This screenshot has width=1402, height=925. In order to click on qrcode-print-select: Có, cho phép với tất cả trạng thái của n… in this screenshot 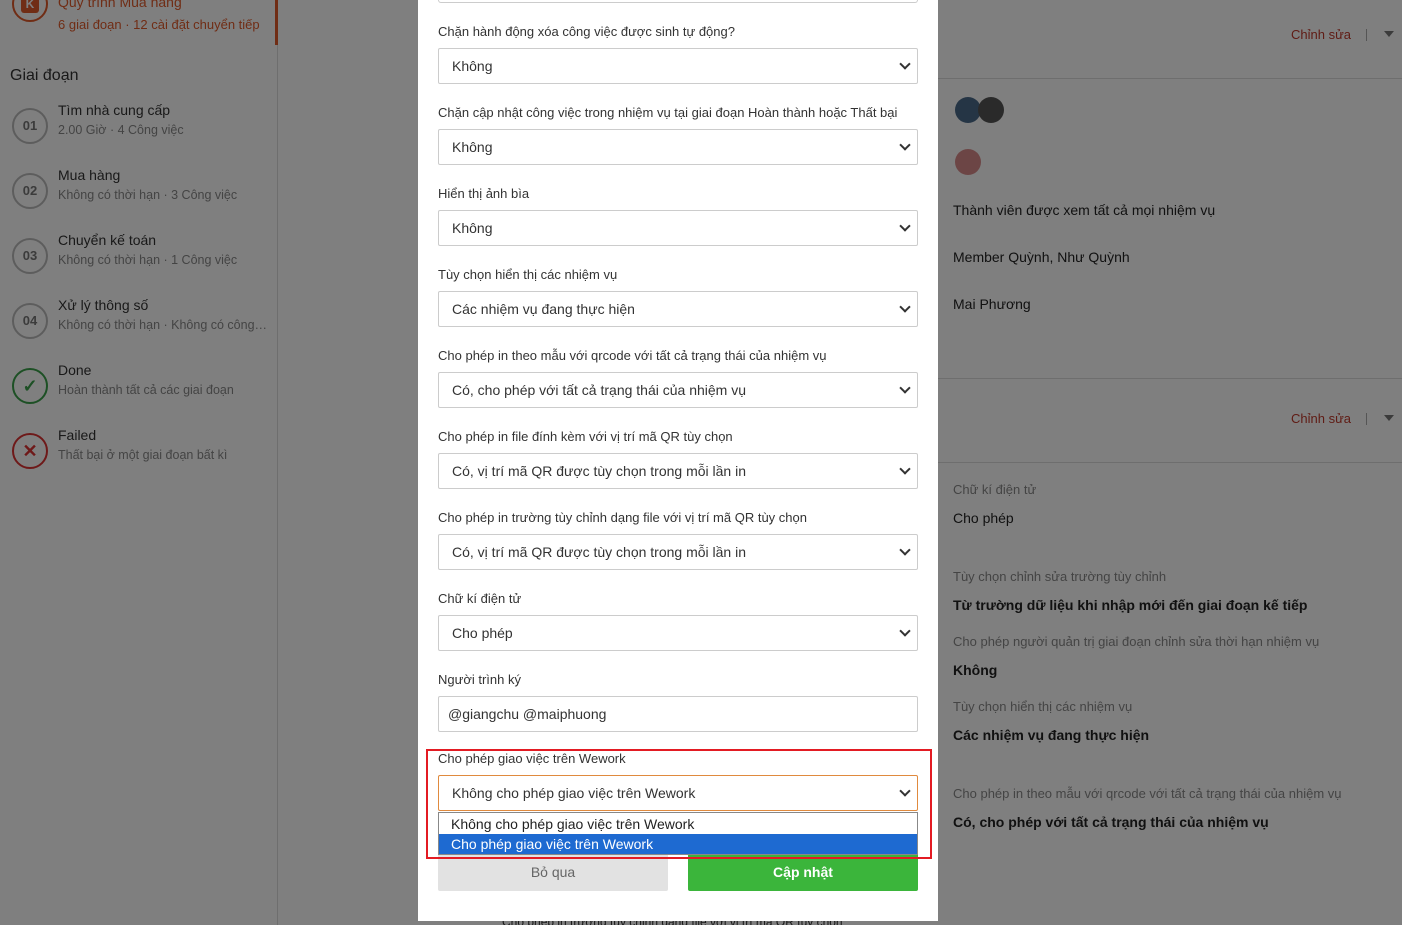, I will do `click(678, 390)`.